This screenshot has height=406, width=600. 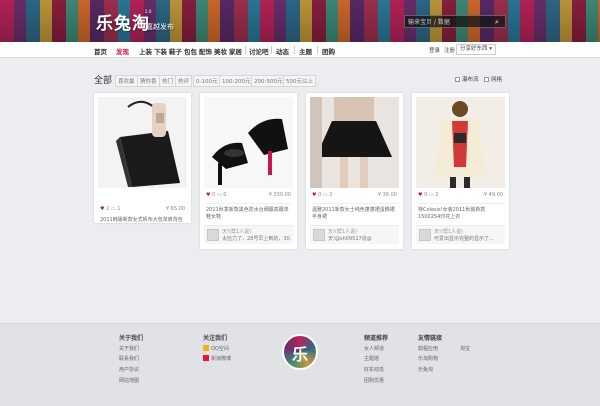 I want to click on filter-tag-price-500-plus: 500元以上, so click(x=299, y=81).